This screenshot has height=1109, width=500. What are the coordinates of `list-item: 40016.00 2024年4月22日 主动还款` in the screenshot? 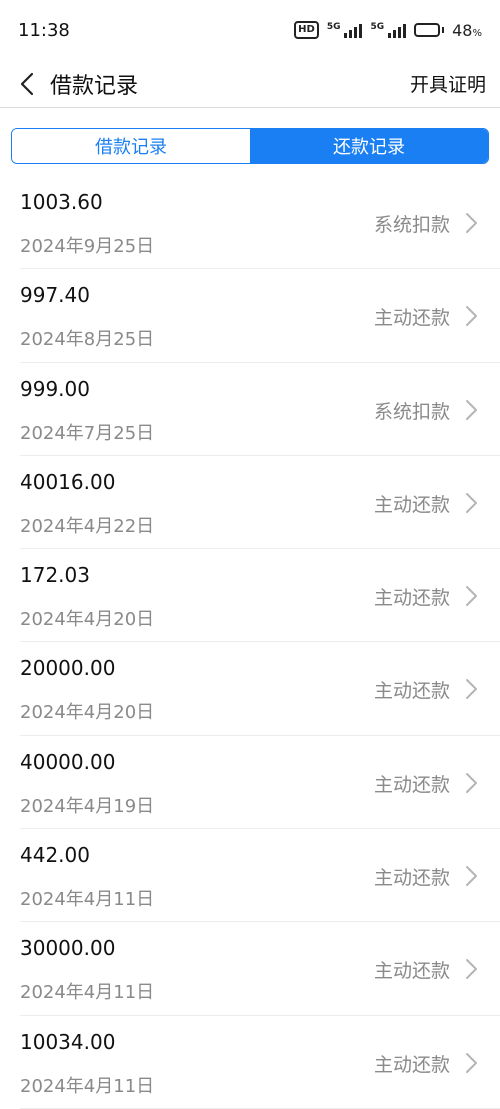 It's located at (260, 503).